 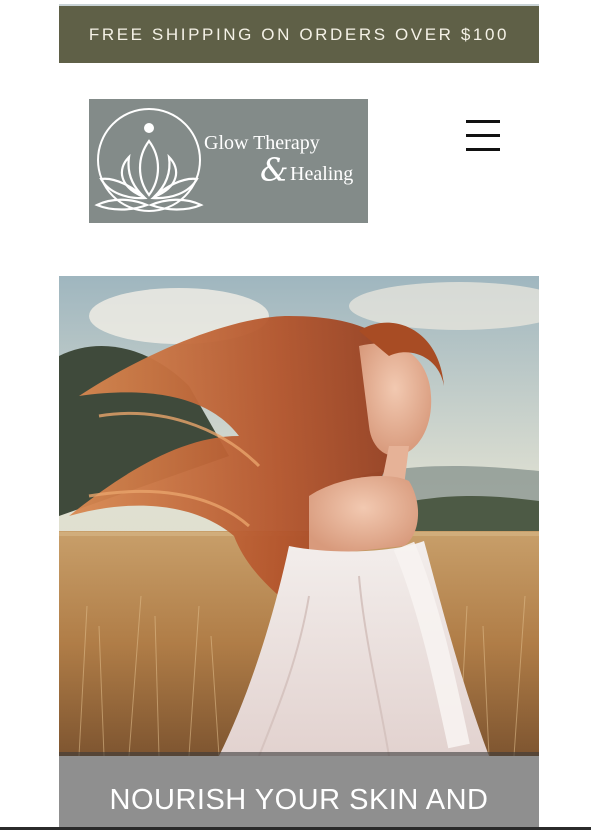 I want to click on announcement-text: FREE SHIPPING ON ORDERS OVER $100, so click(x=299, y=34).